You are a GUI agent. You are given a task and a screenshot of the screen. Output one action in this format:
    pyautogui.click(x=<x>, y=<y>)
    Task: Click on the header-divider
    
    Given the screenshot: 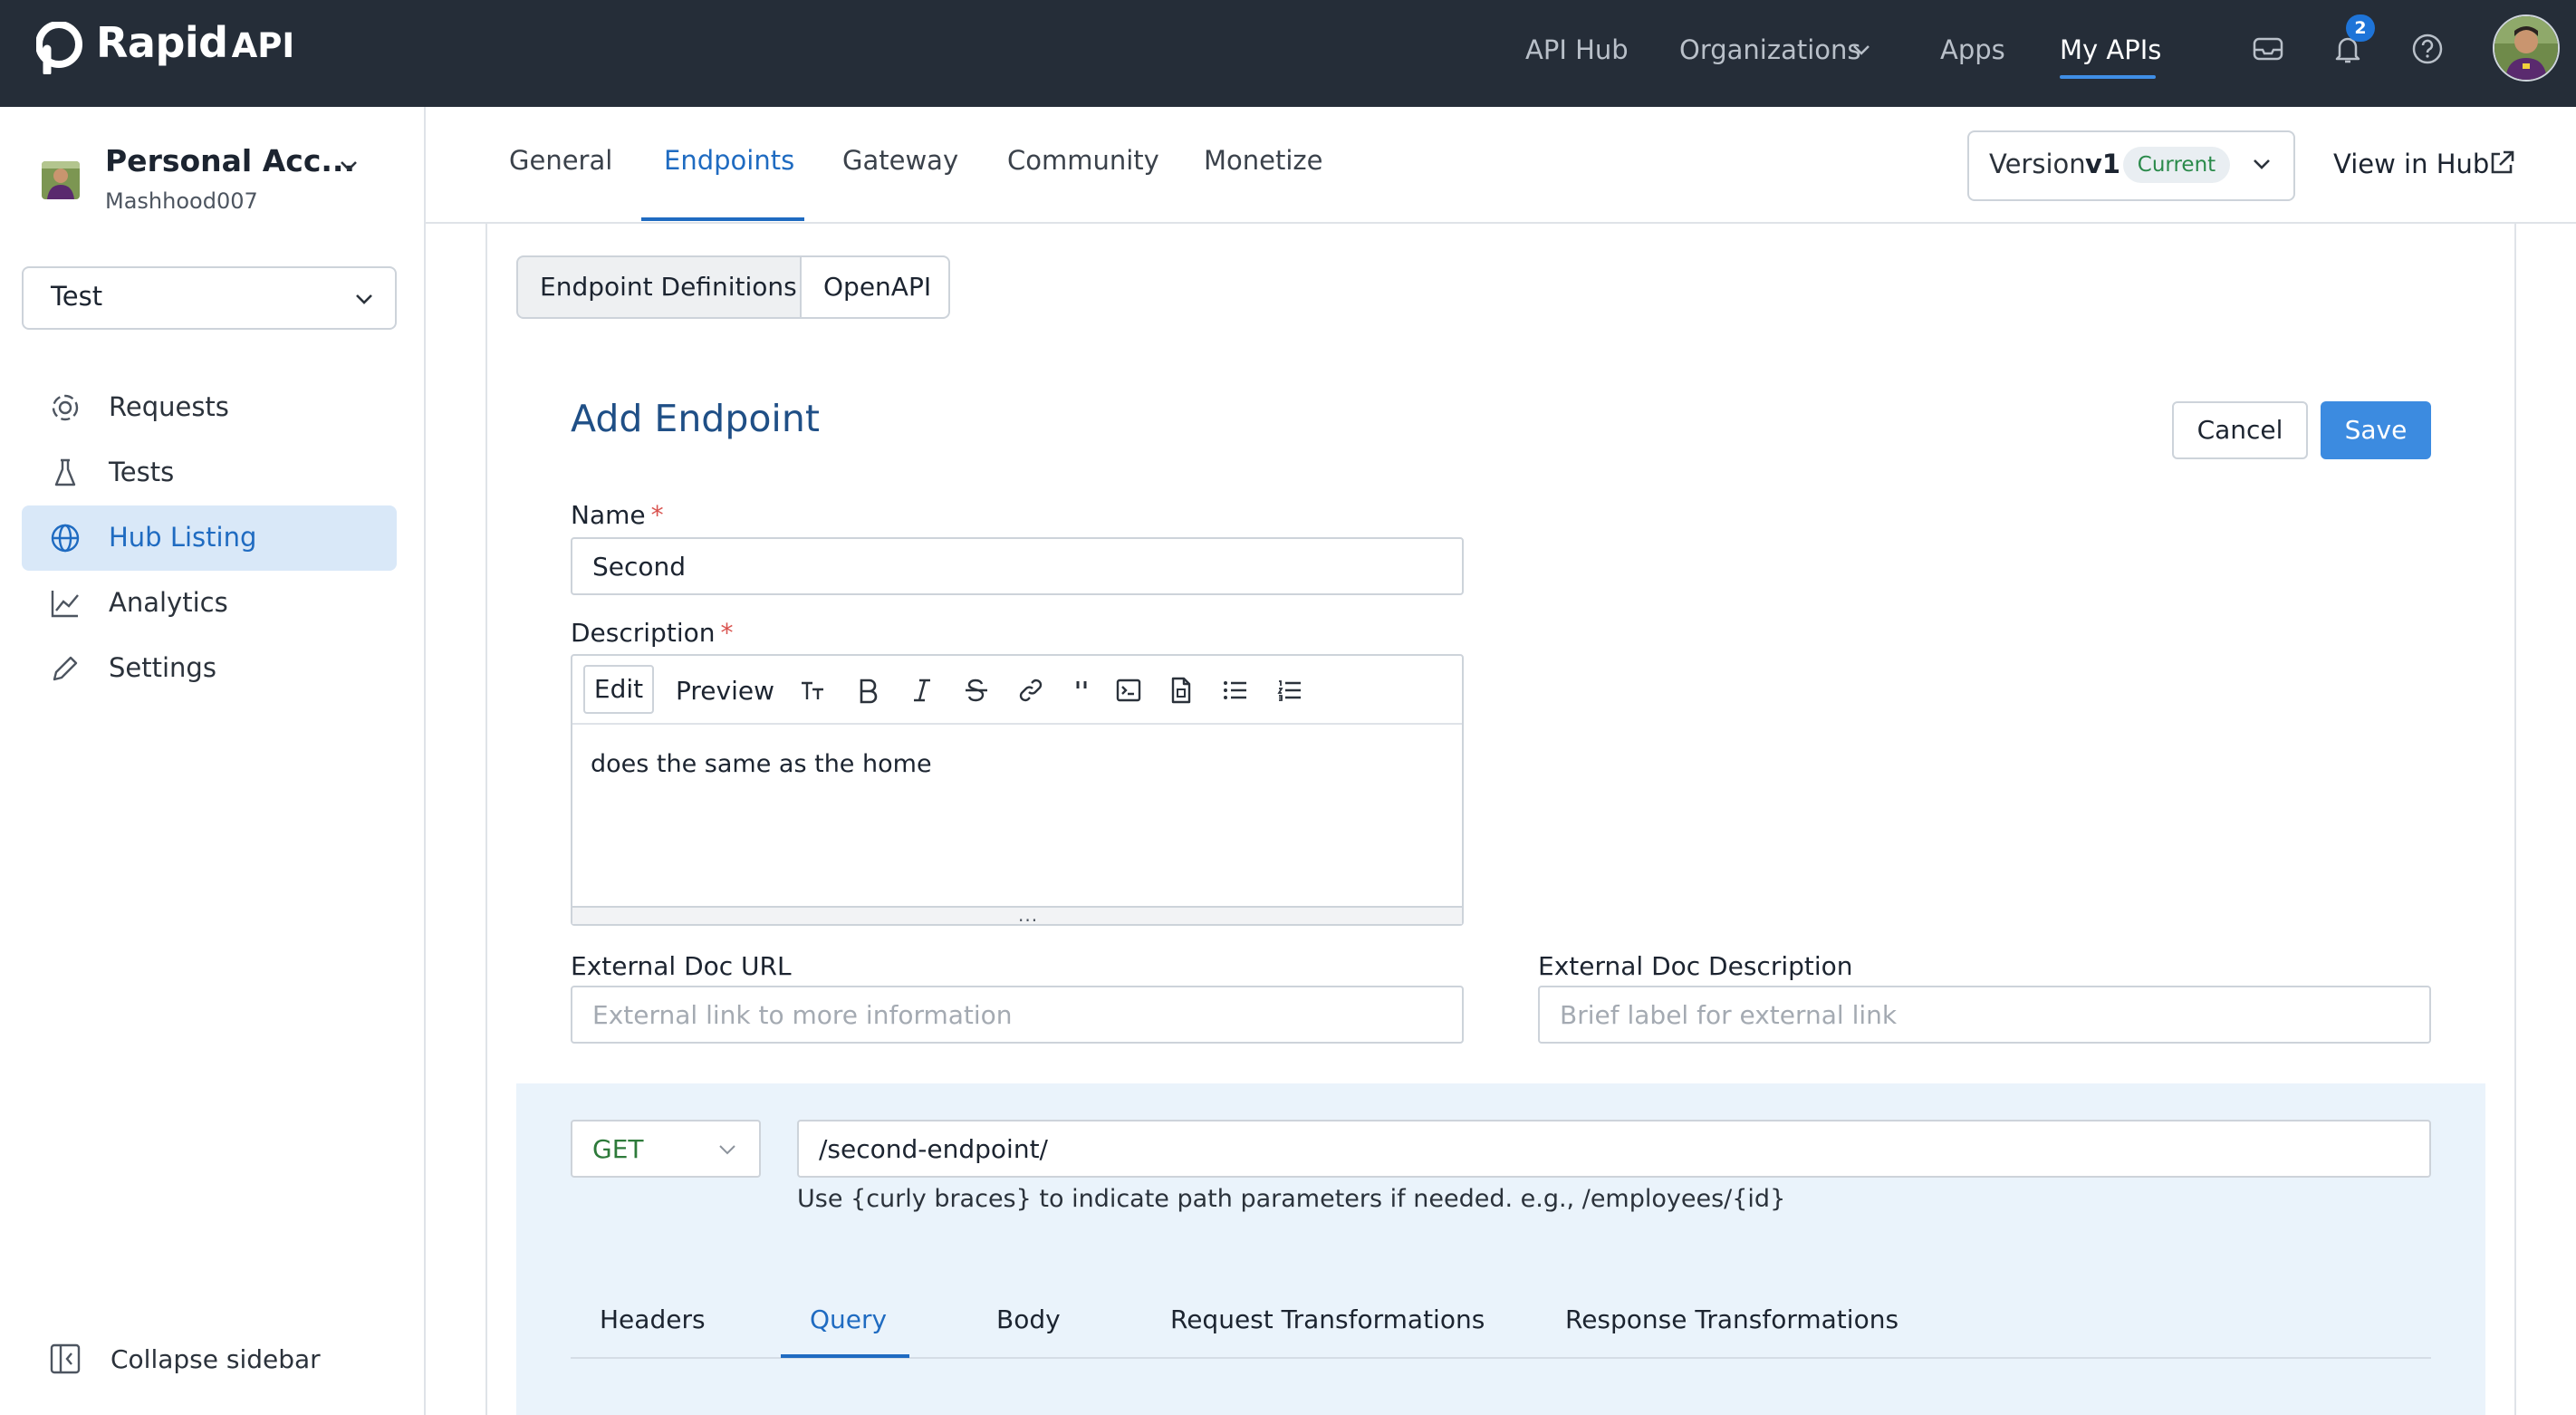 What is the action you would take?
    pyautogui.click(x=1501, y=223)
    